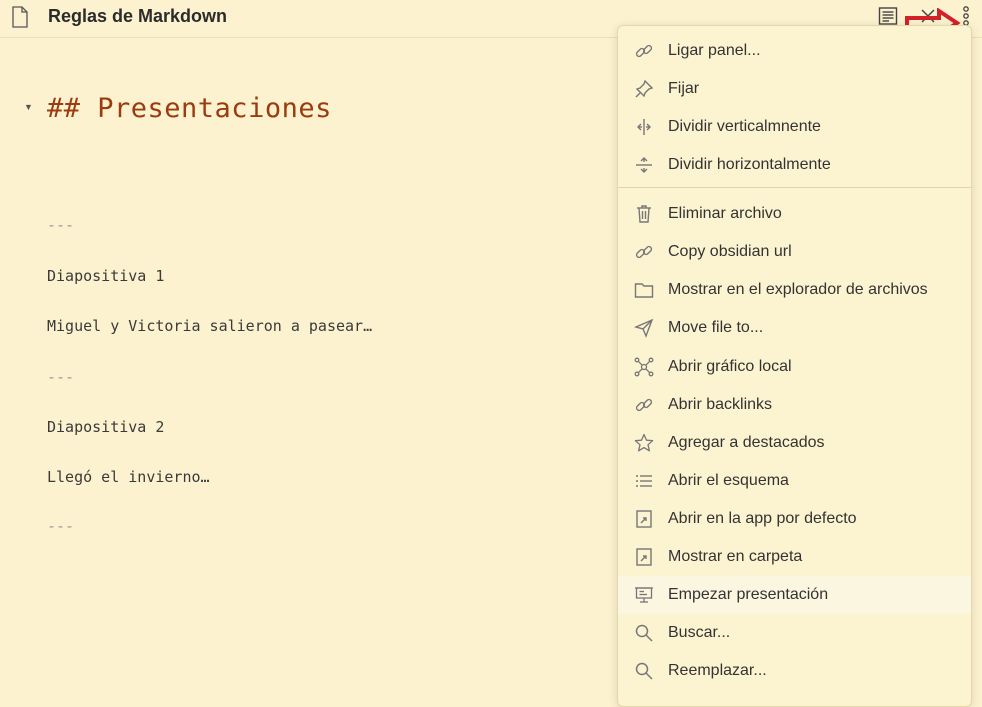 The height and width of the screenshot is (707, 982). What do you see at coordinates (794, 443) in the screenshot?
I see `menu-item-agregar-destacados: Agregar a destacados` at bounding box center [794, 443].